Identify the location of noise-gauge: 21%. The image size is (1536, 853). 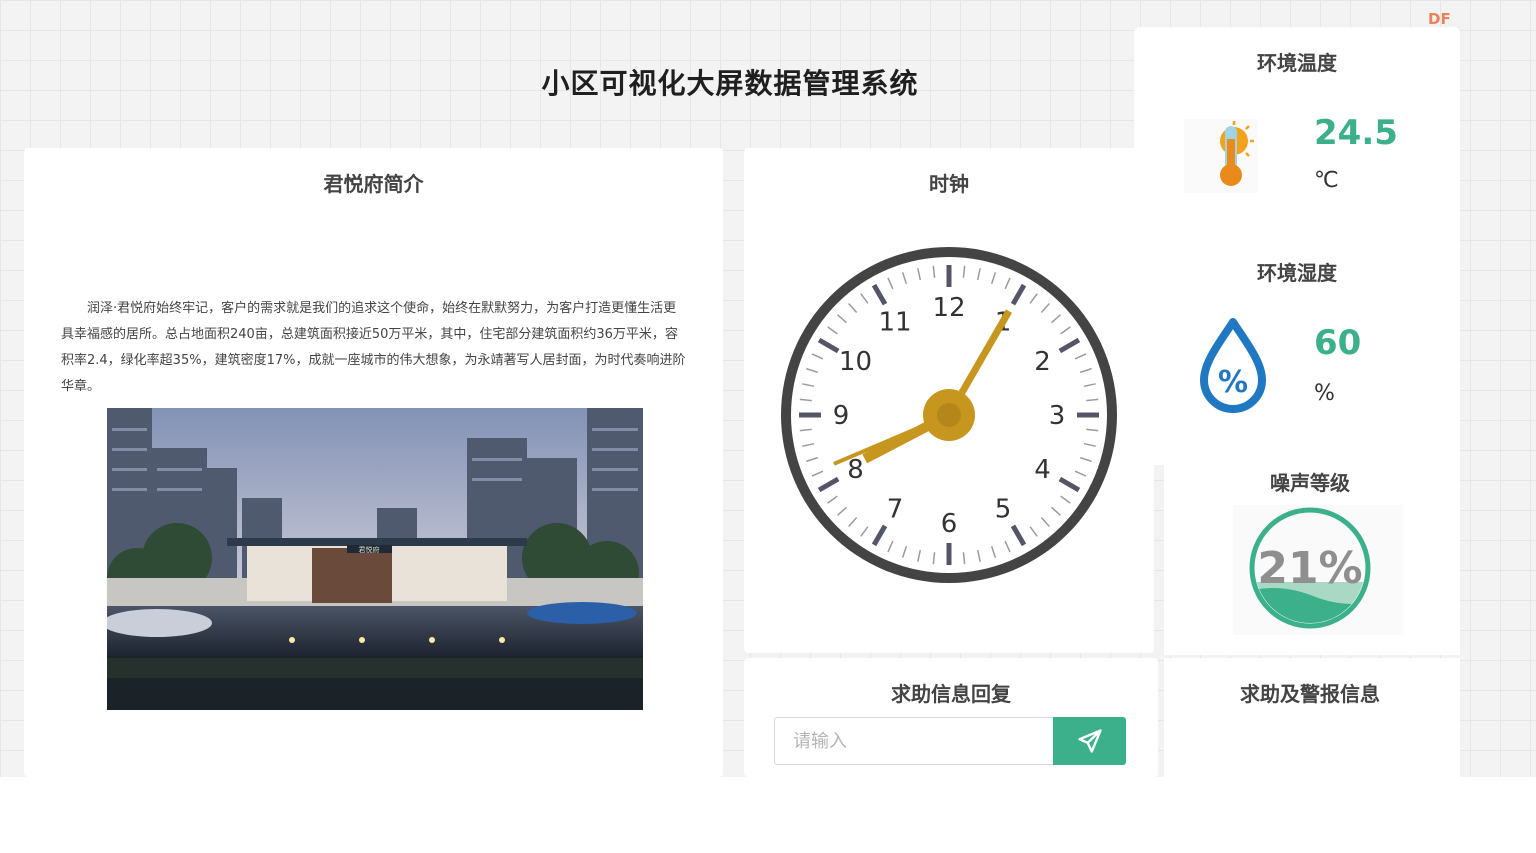
(1318, 570).